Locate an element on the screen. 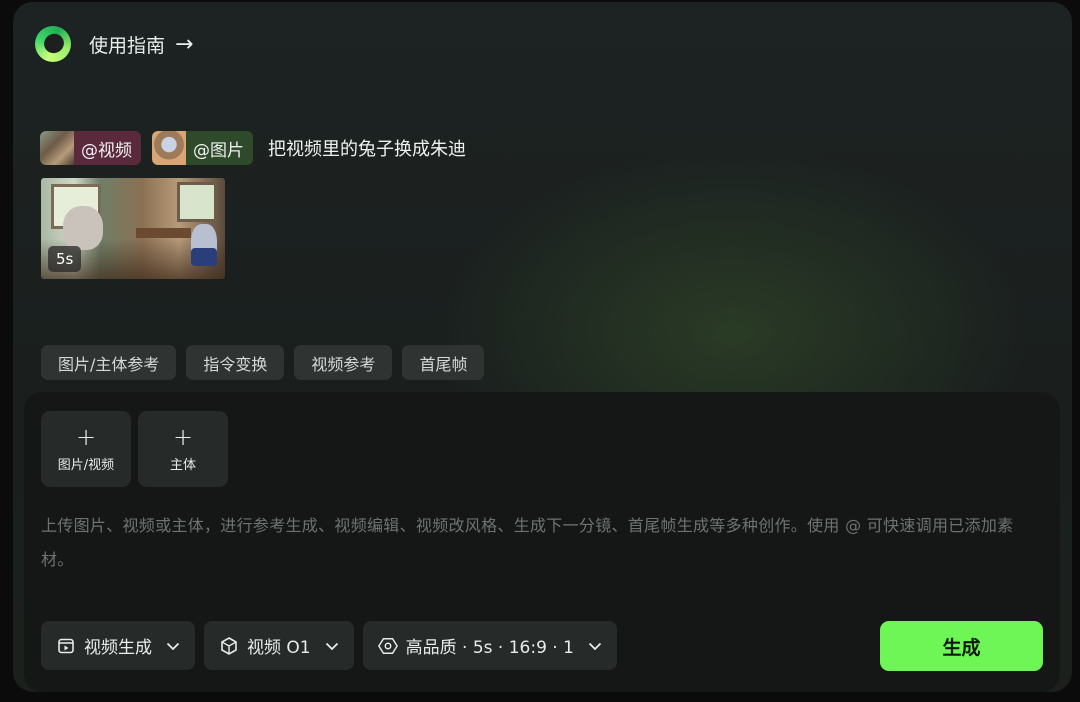 Image resolution: width=1080 pixels, height=702 pixels. model-select: 视频 O1 is located at coordinates (279, 645).